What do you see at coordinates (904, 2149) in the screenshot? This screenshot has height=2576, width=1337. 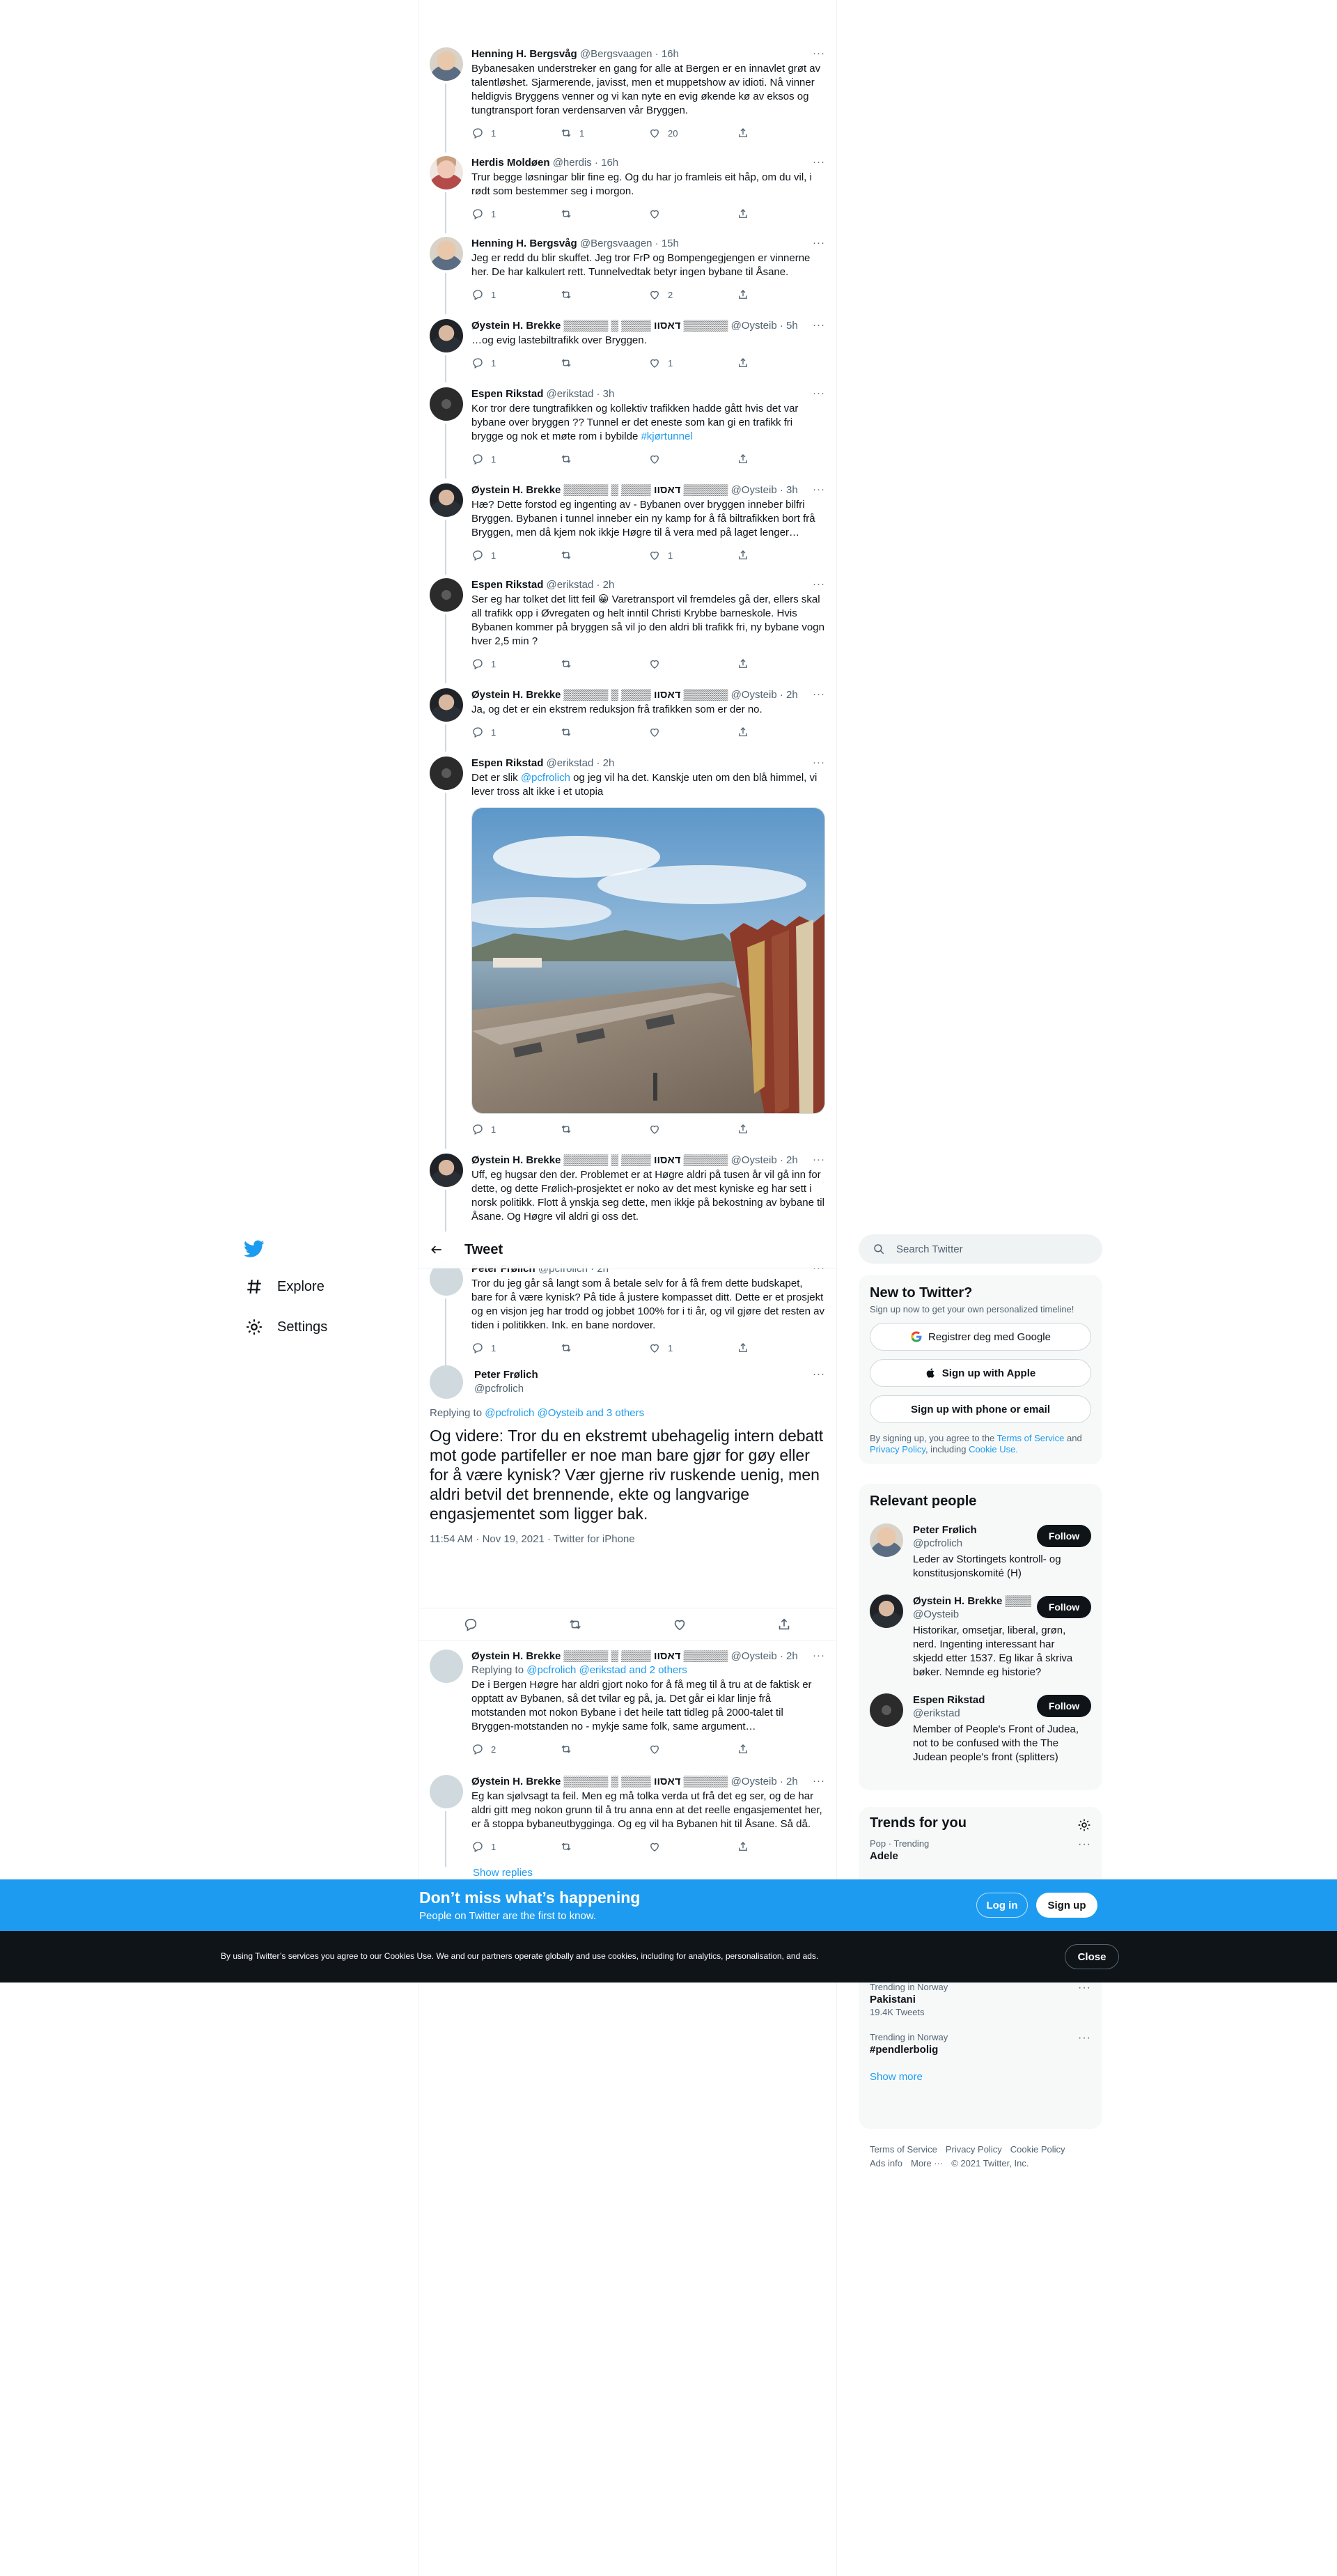 I see `footer-link: Terms of Service` at bounding box center [904, 2149].